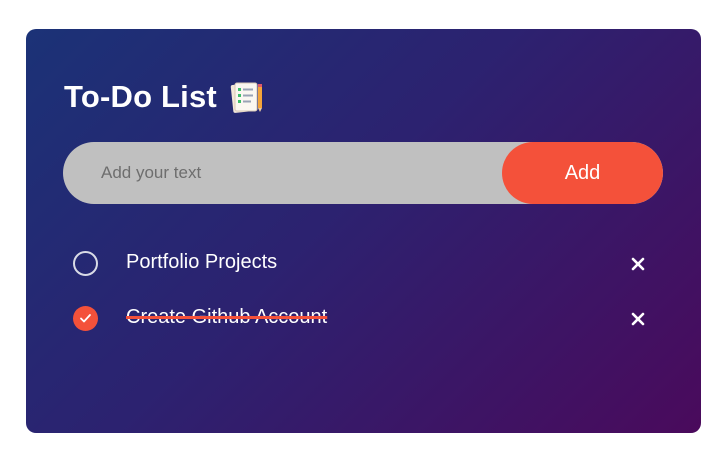 This screenshot has width=726, height=463. What do you see at coordinates (202, 262) in the screenshot?
I see `task-label: Portfolio Projects` at bounding box center [202, 262].